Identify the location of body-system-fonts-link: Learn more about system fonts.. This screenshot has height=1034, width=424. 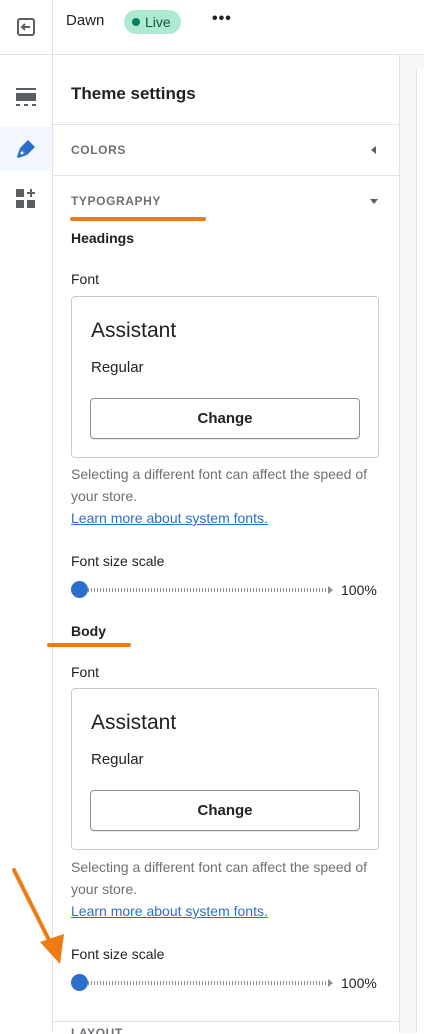
(221, 911).